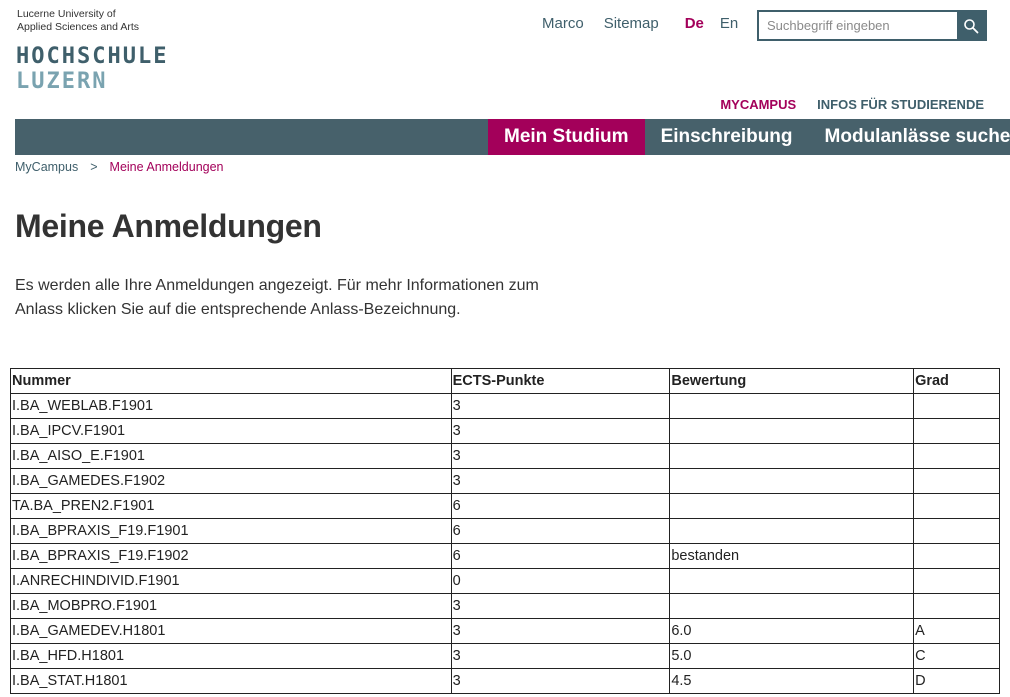  I want to click on table-row: I.BA_BPRAXIS_F19.F1902 6 bestanden, so click(505, 556).